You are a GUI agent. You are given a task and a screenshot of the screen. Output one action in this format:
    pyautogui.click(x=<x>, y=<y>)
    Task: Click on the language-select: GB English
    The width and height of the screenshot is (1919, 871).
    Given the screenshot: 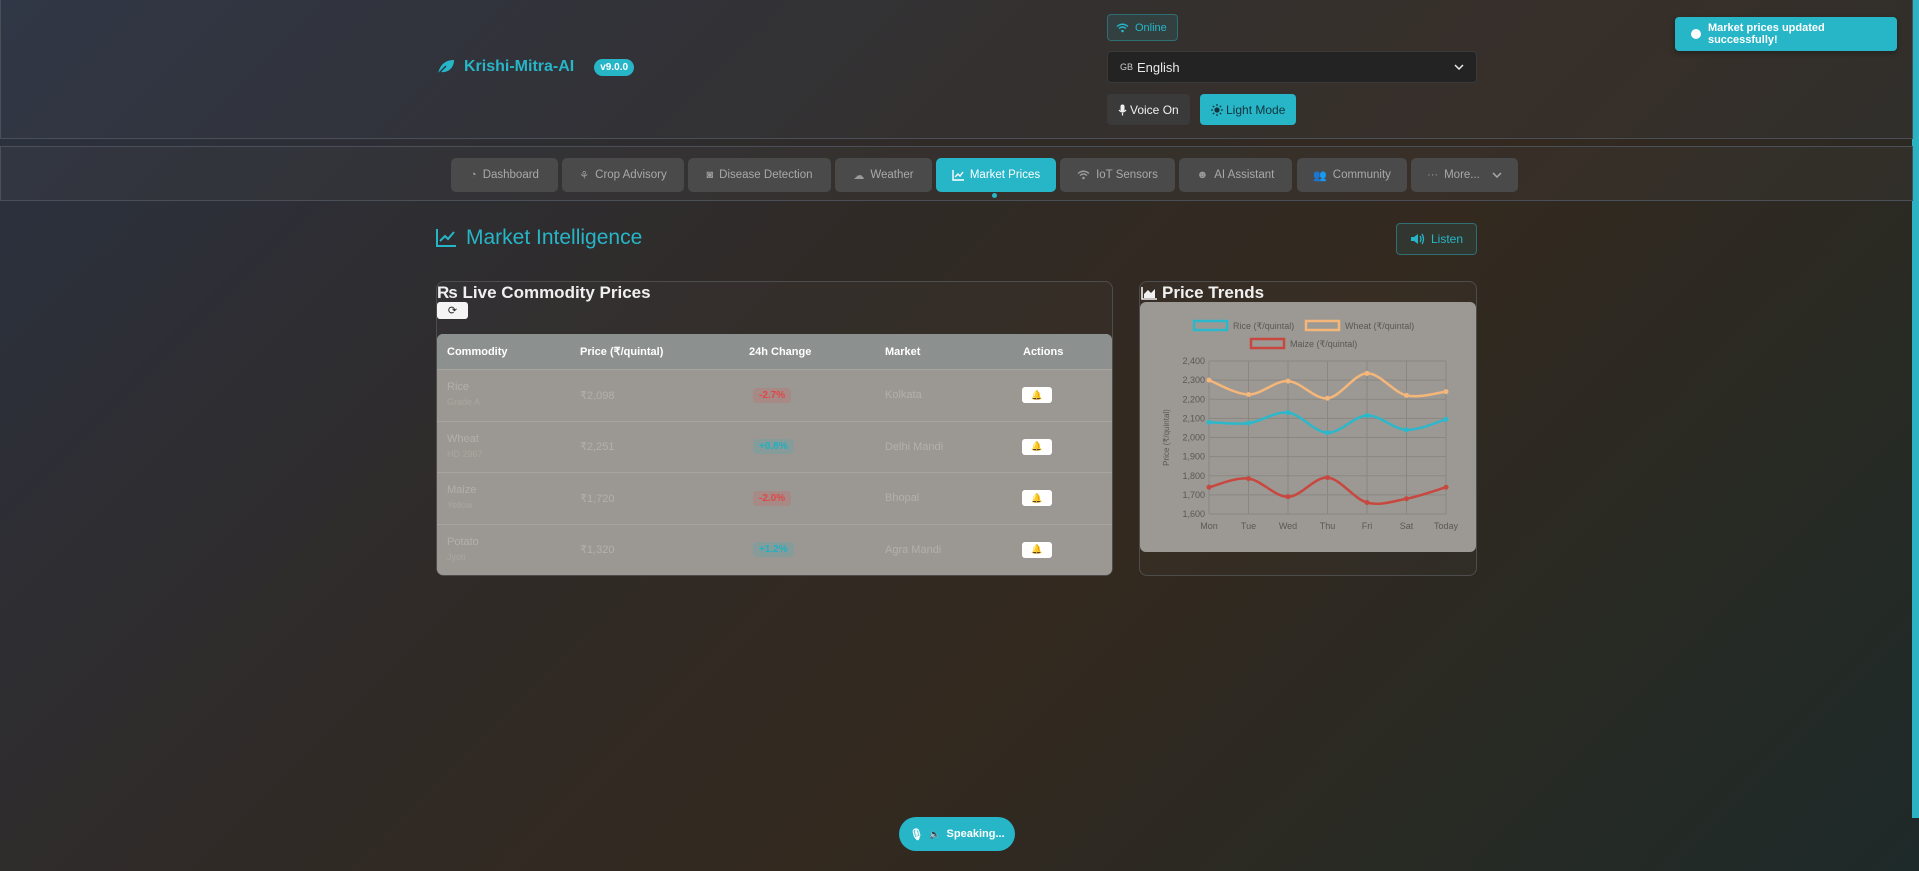 What is the action you would take?
    pyautogui.click(x=1292, y=67)
    